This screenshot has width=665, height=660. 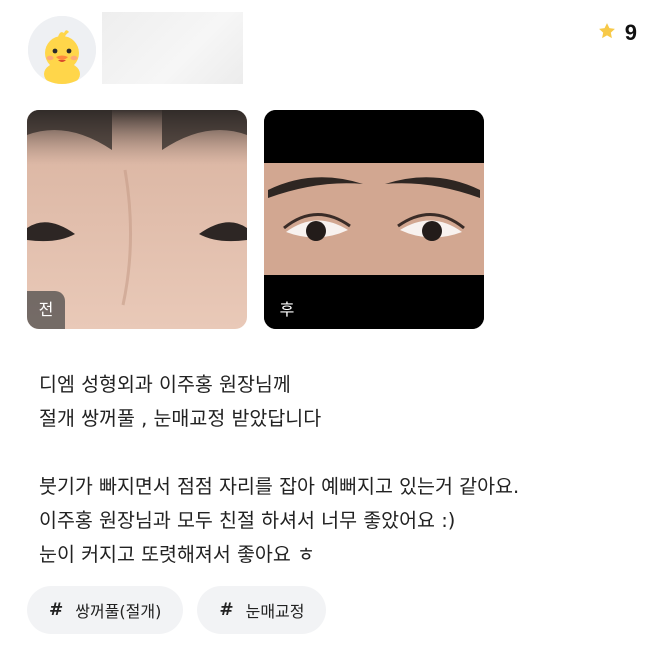 I want to click on before-label: 전, so click(x=46, y=310).